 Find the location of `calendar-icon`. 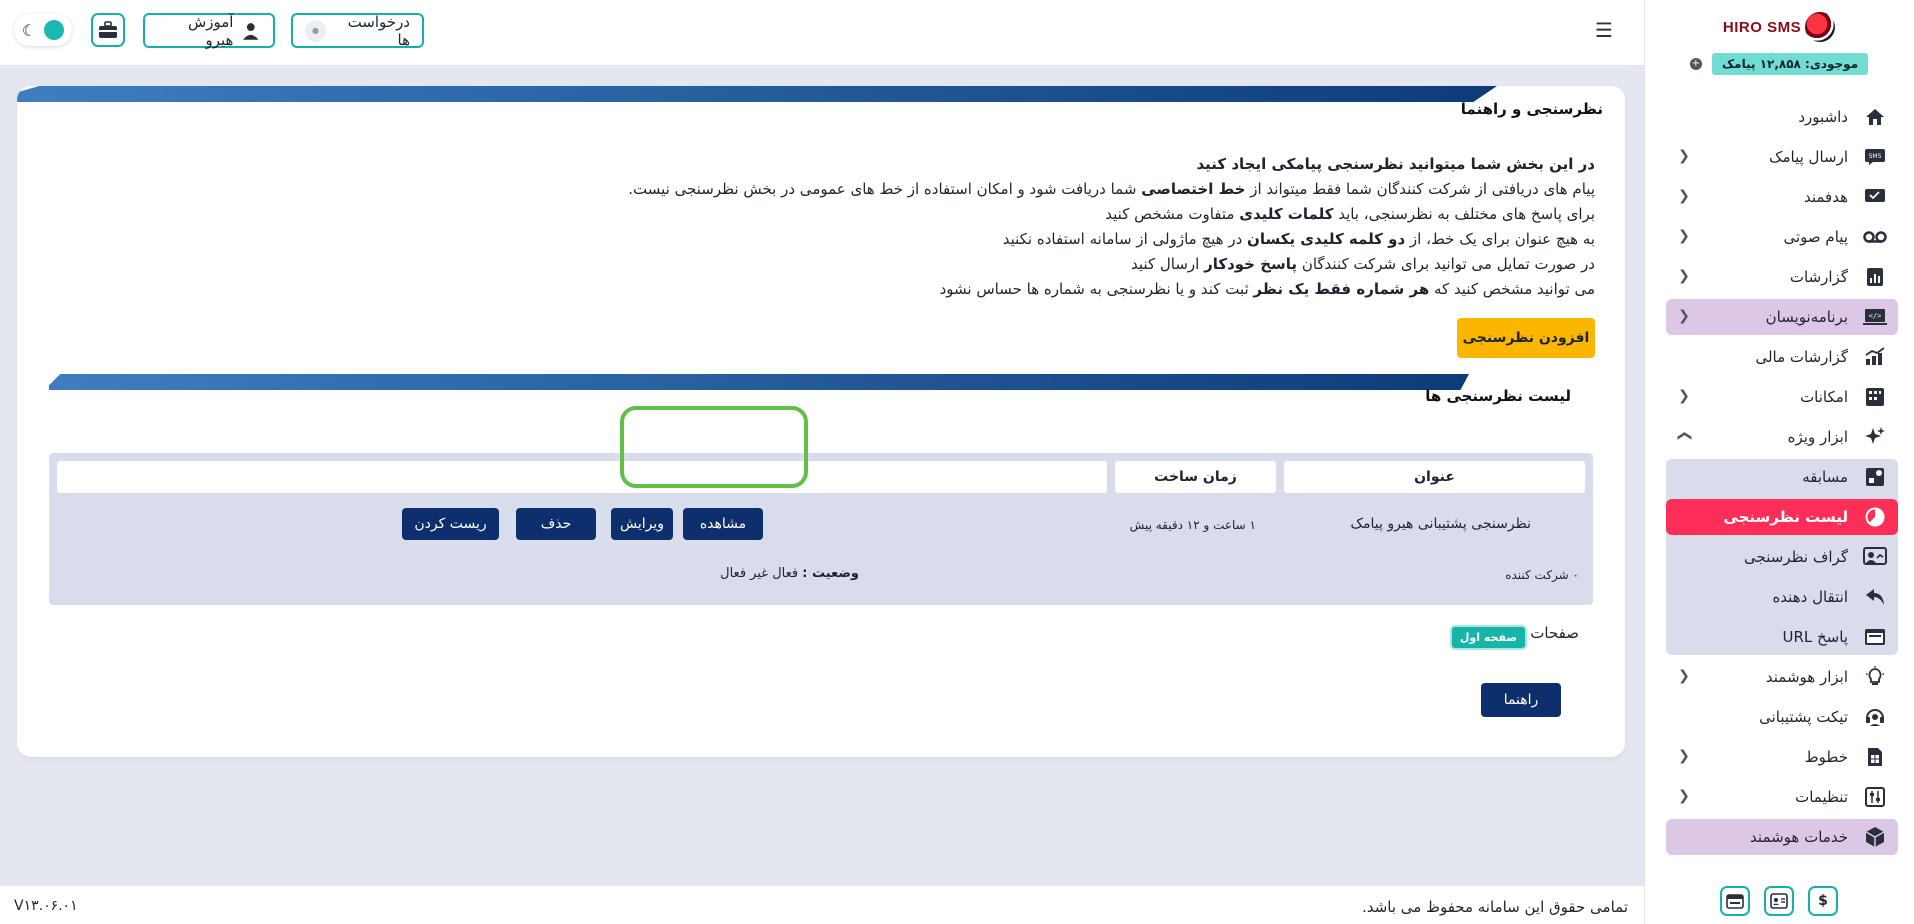

calendar-icon is located at coordinates (1735, 901).